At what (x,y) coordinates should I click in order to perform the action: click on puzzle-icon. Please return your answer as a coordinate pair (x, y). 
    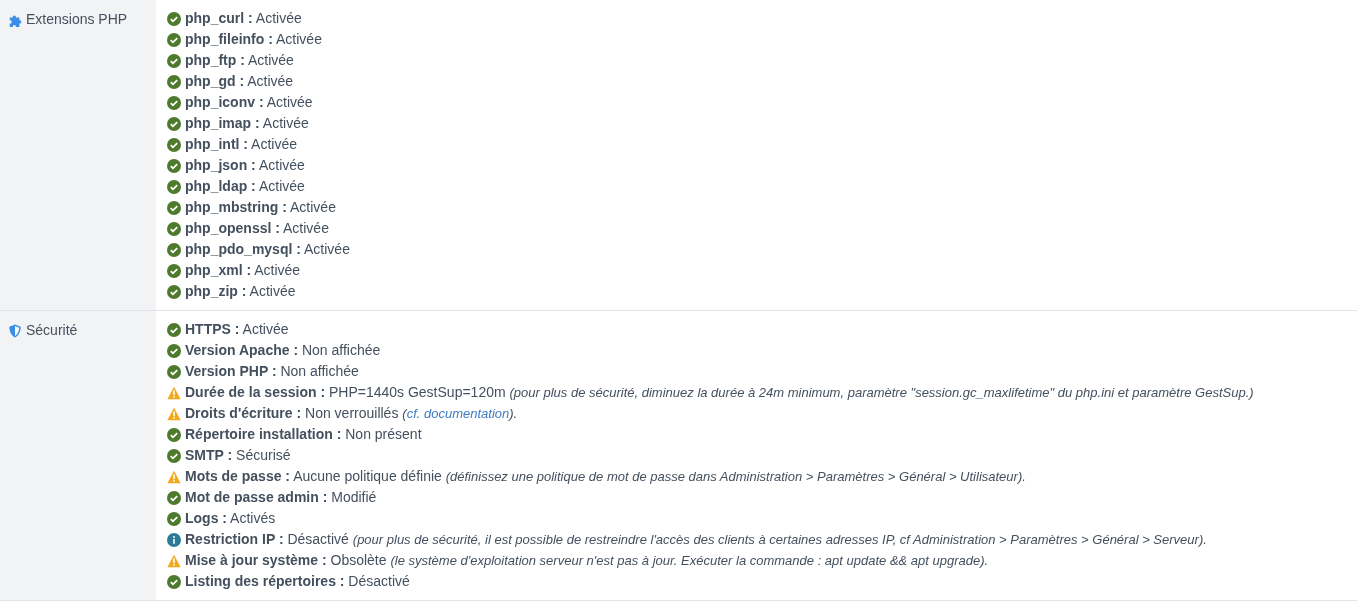
    Looking at the image, I should click on (15, 19).